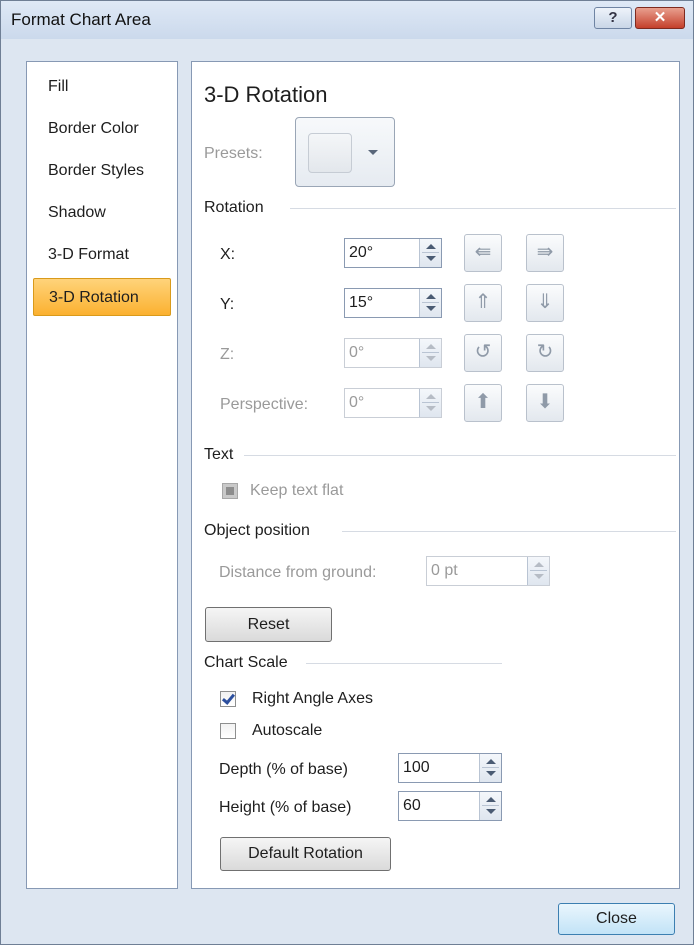  I want to click on nav-item-3d-rotation: 3-D Rotation, so click(102, 297).